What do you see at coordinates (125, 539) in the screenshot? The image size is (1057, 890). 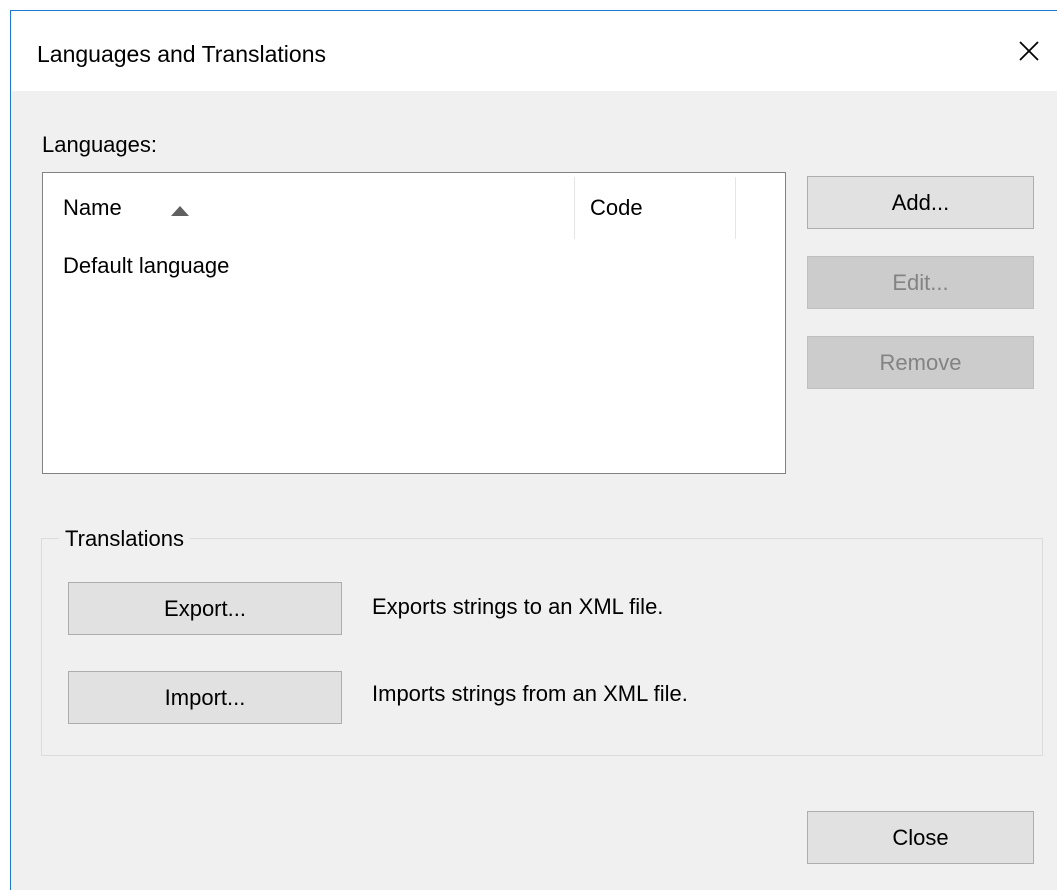 I see `translations-group-label: Translations` at bounding box center [125, 539].